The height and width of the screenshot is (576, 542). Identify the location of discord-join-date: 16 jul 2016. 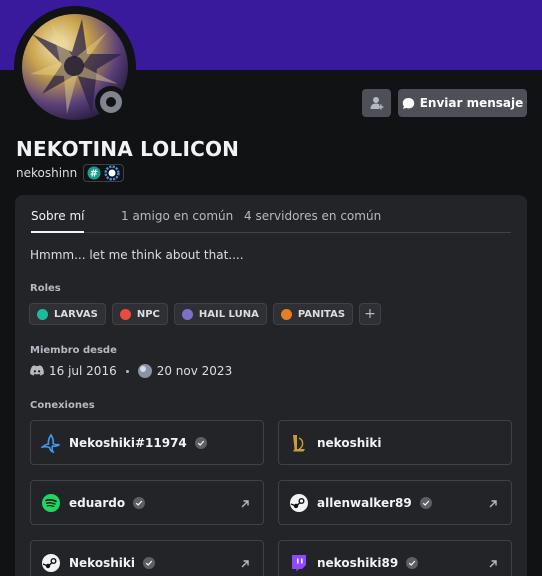
(83, 371).